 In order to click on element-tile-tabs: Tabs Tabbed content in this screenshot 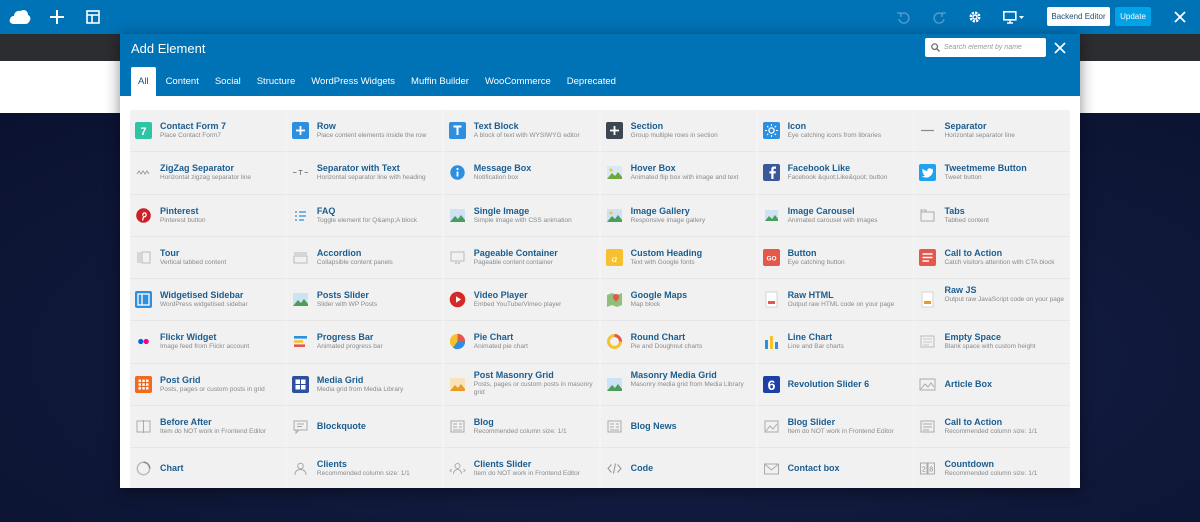, I will do `click(992, 215)`.